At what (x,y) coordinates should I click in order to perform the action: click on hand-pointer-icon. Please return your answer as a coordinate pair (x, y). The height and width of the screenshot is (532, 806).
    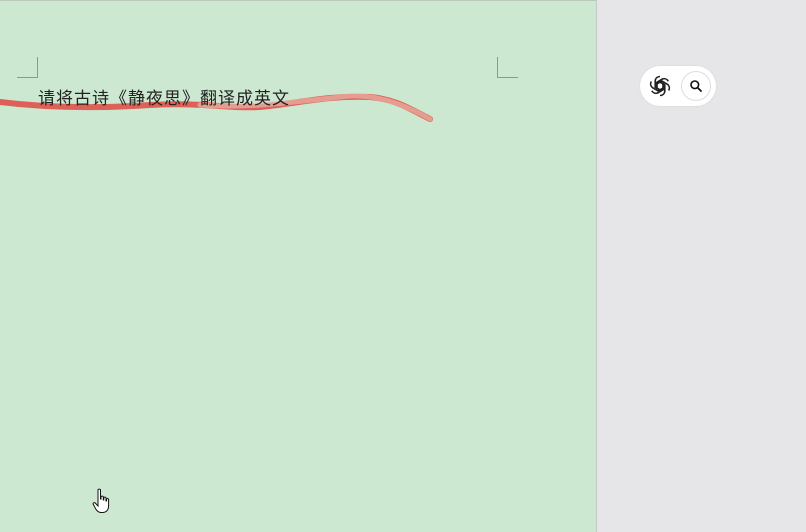
    Looking at the image, I should click on (101, 500).